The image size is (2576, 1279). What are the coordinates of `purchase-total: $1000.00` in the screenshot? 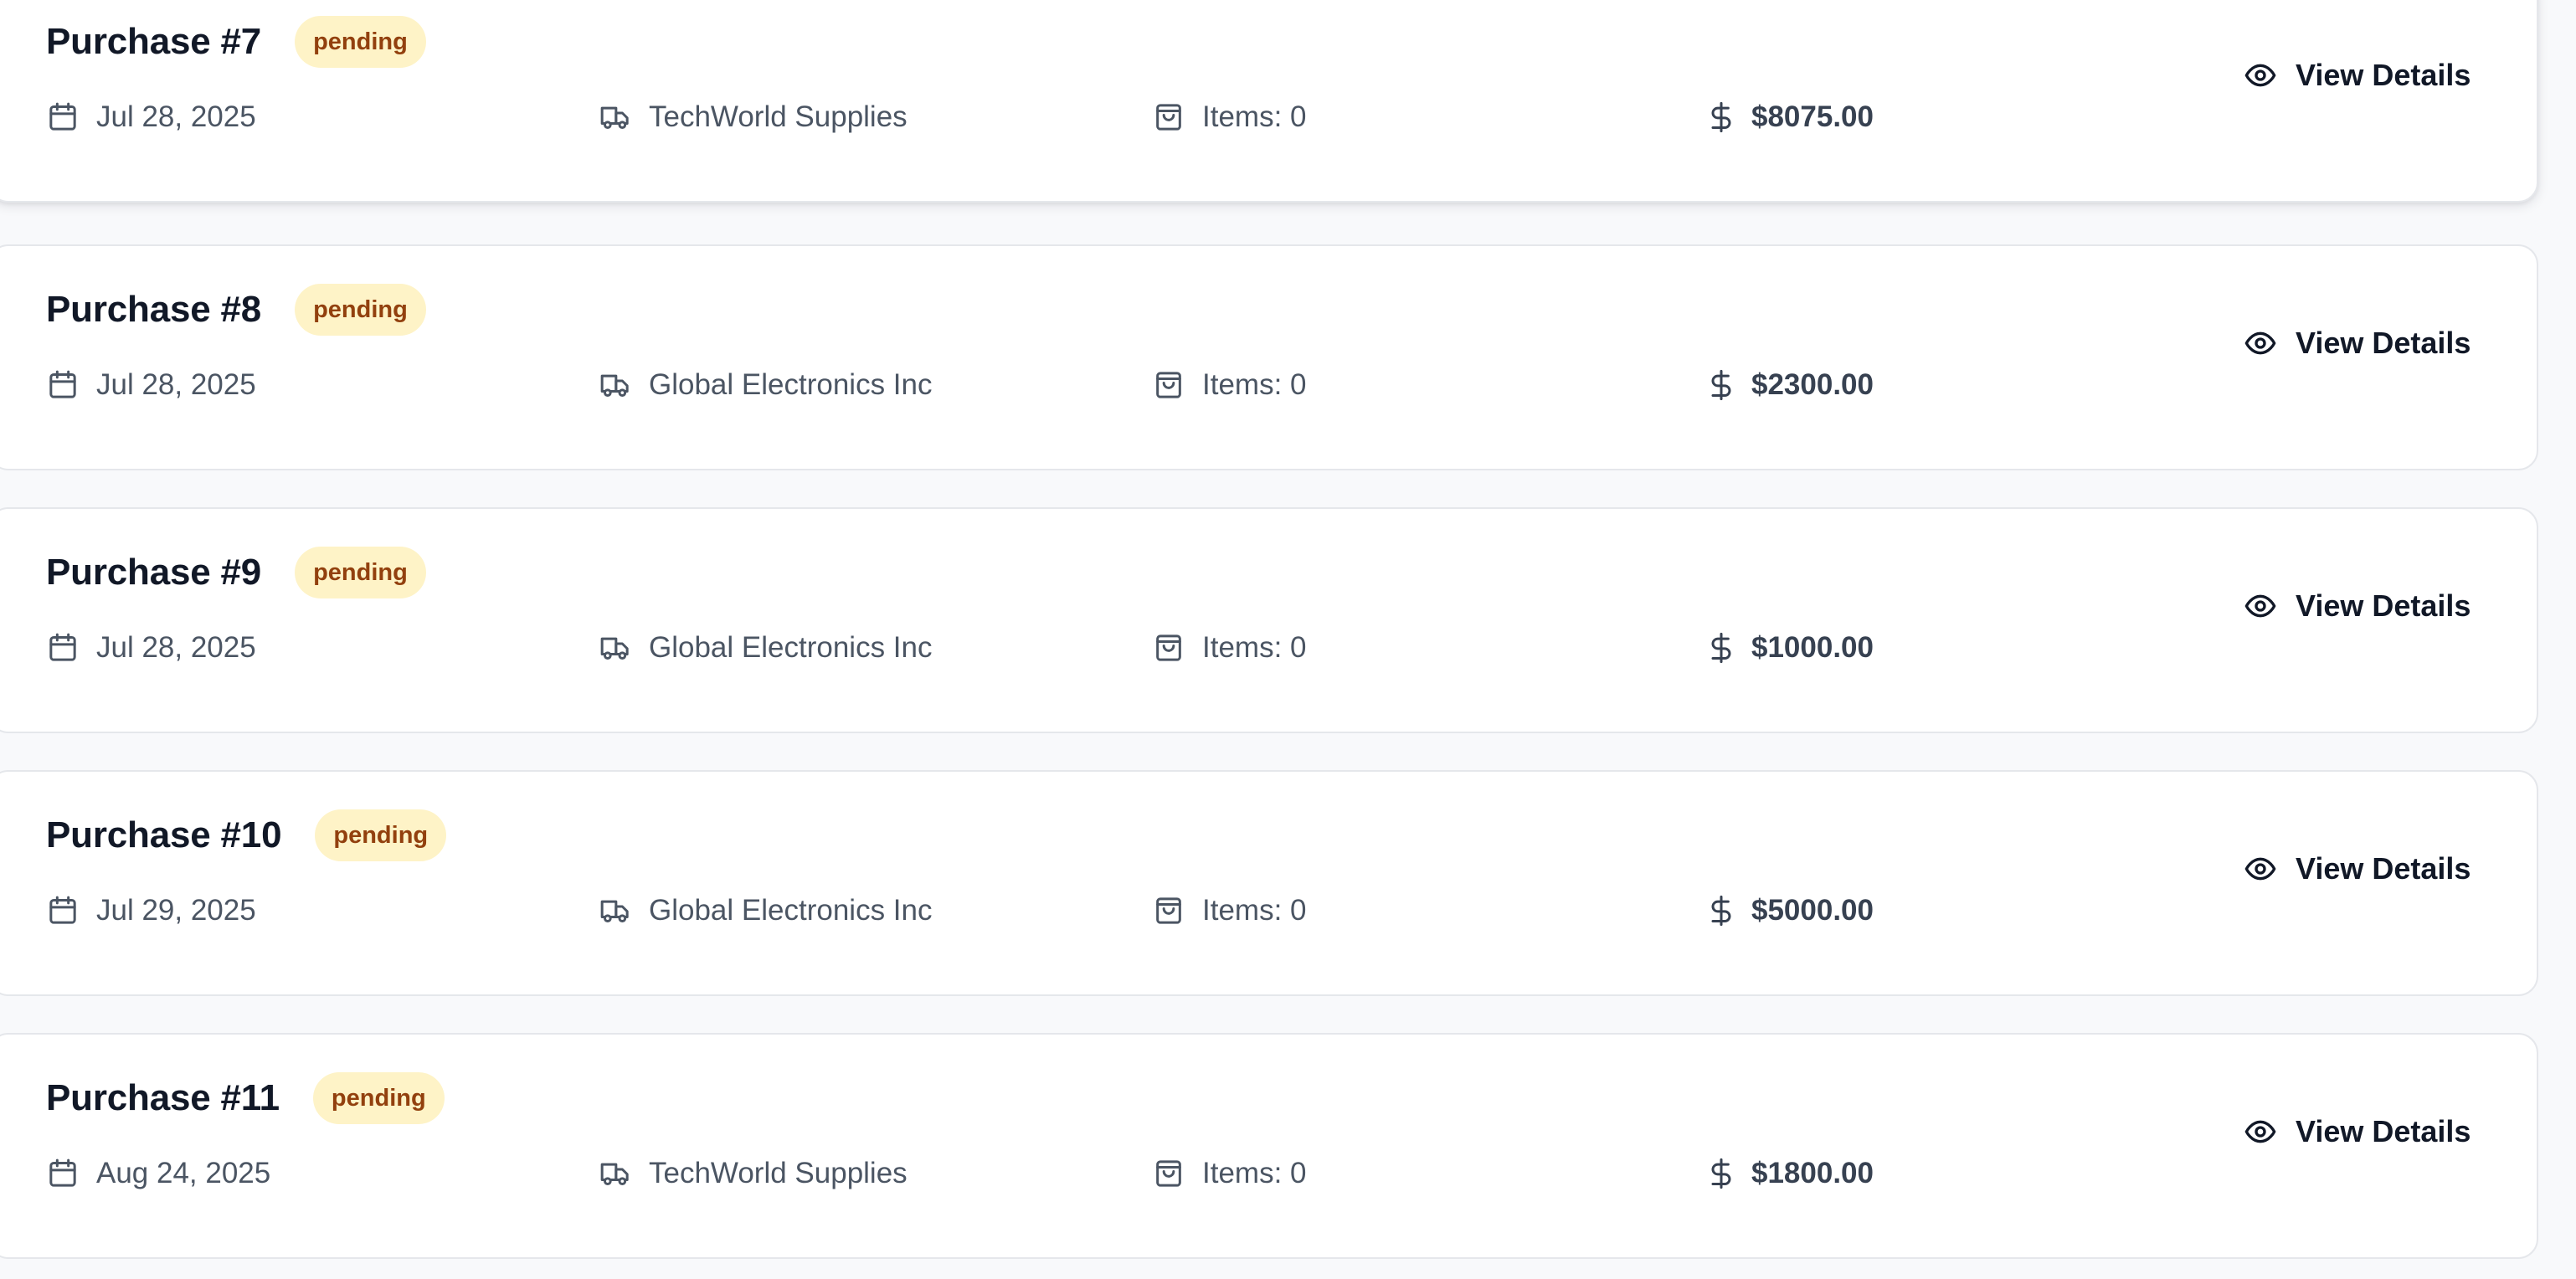 It's located at (1789, 647).